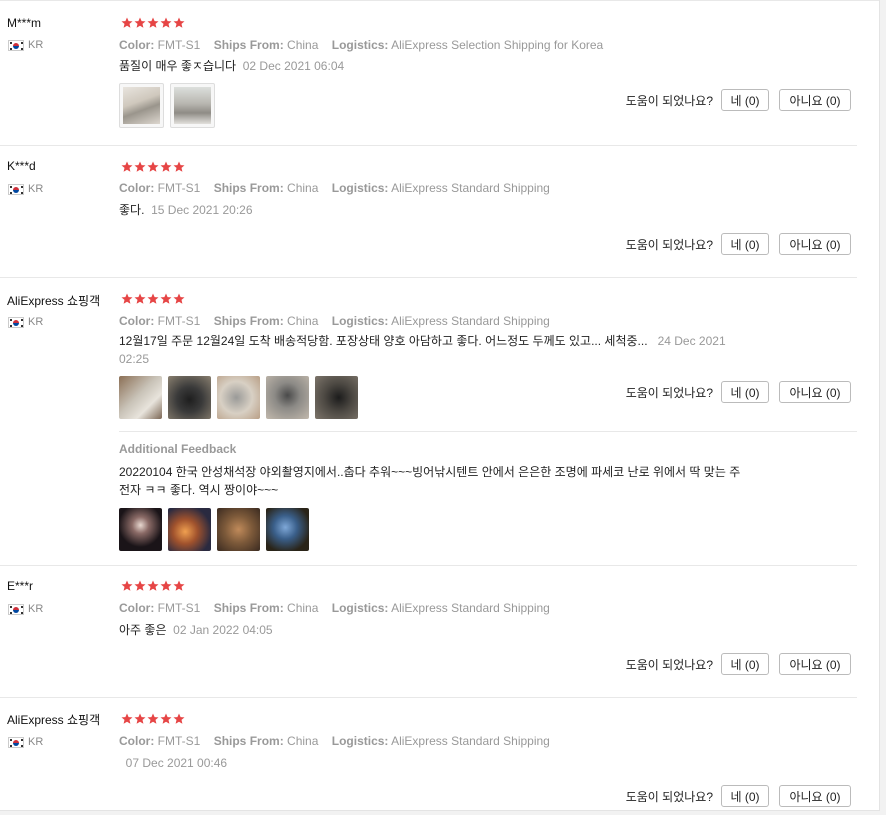 The image size is (886, 815). Describe the element at coordinates (214, 529) in the screenshot. I see `additional-feedback-photos` at that location.